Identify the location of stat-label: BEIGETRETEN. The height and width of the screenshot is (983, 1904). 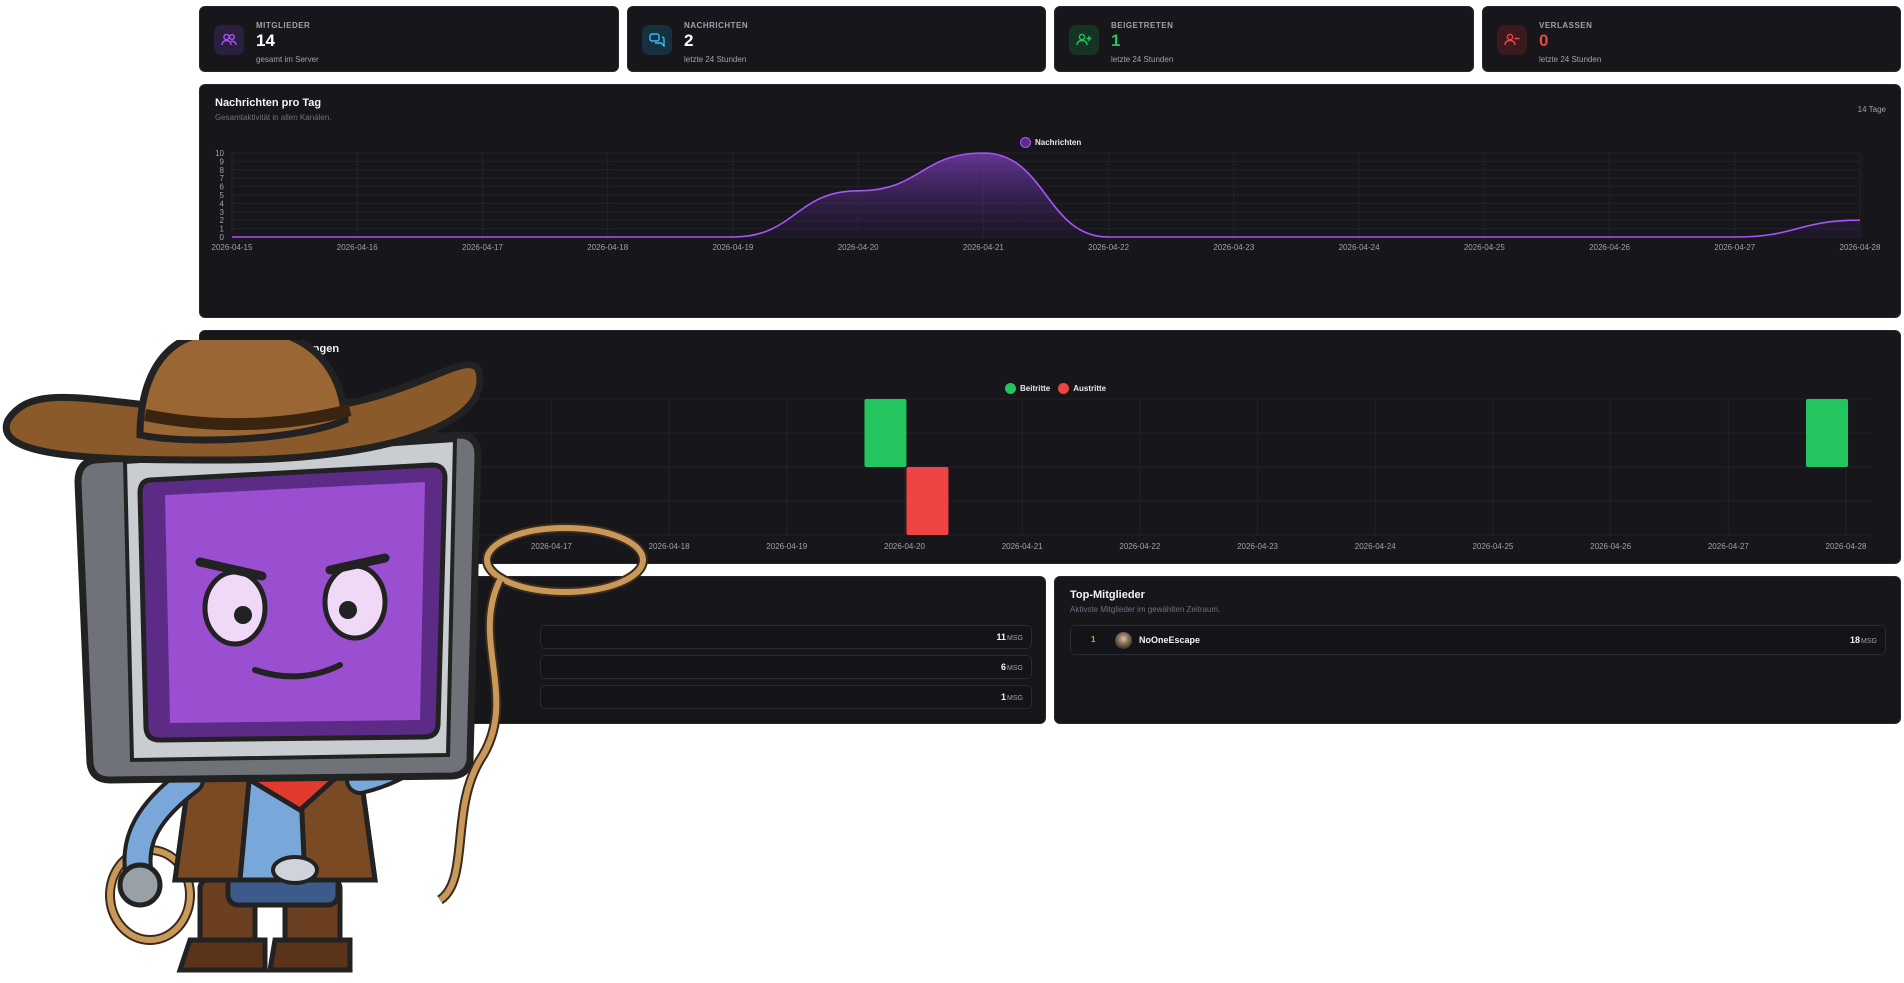
(1142, 25).